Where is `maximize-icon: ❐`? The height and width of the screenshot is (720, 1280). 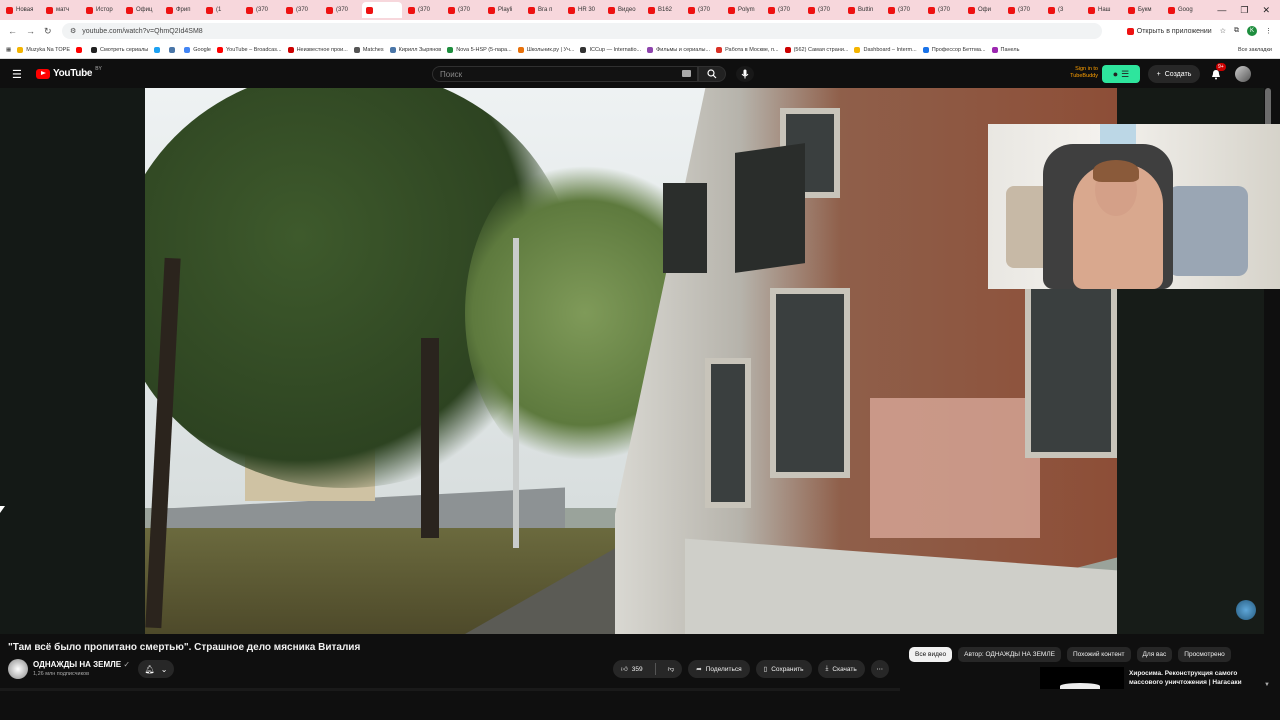 maximize-icon: ❐ is located at coordinates (1244, 10).